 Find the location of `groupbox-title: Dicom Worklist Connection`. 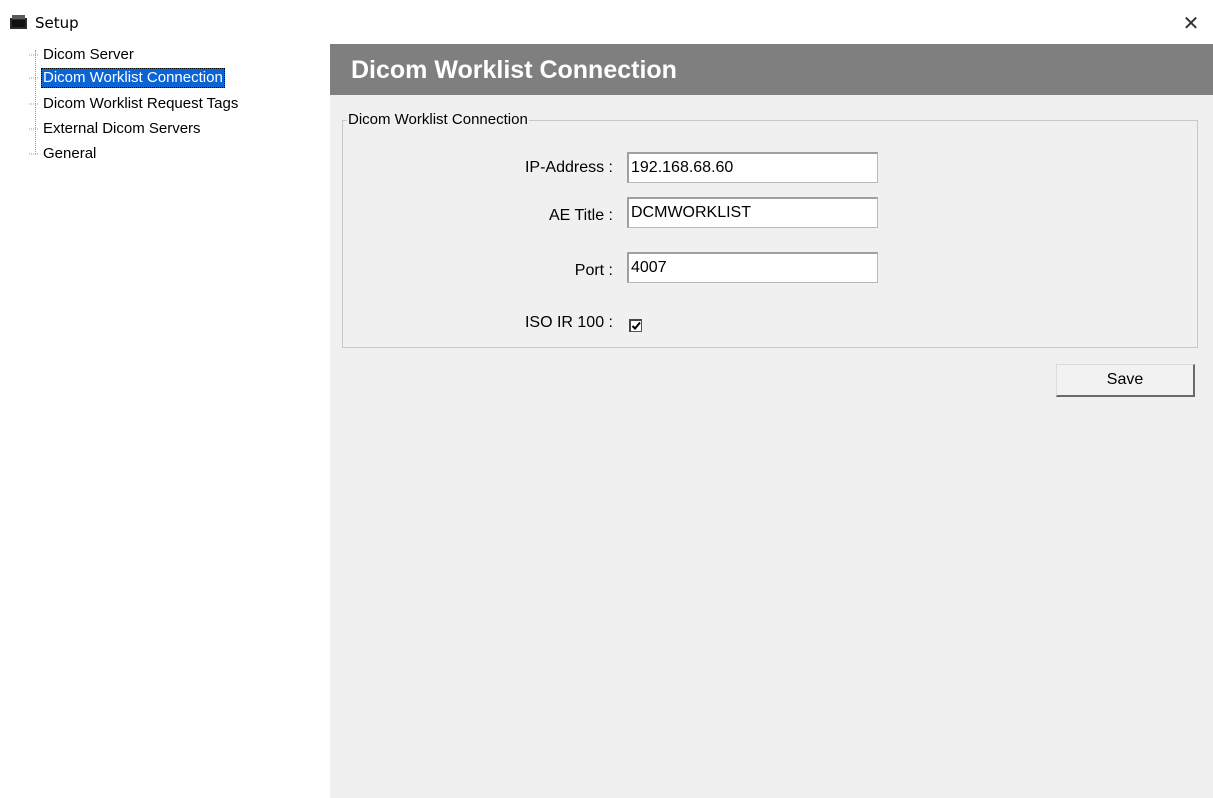

groupbox-title: Dicom Worklist Connection is located at coordinates (438, 120).